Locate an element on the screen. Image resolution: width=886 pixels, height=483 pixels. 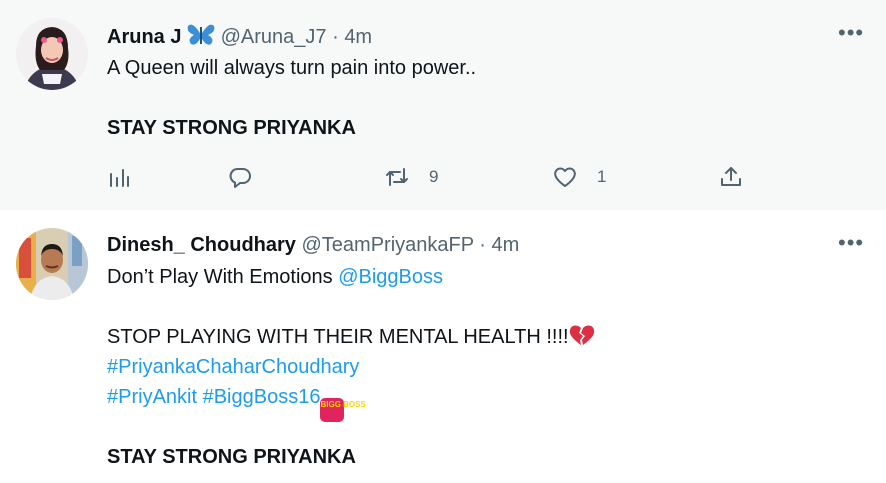
like-count: 1 is located at coordinates (602, 176).